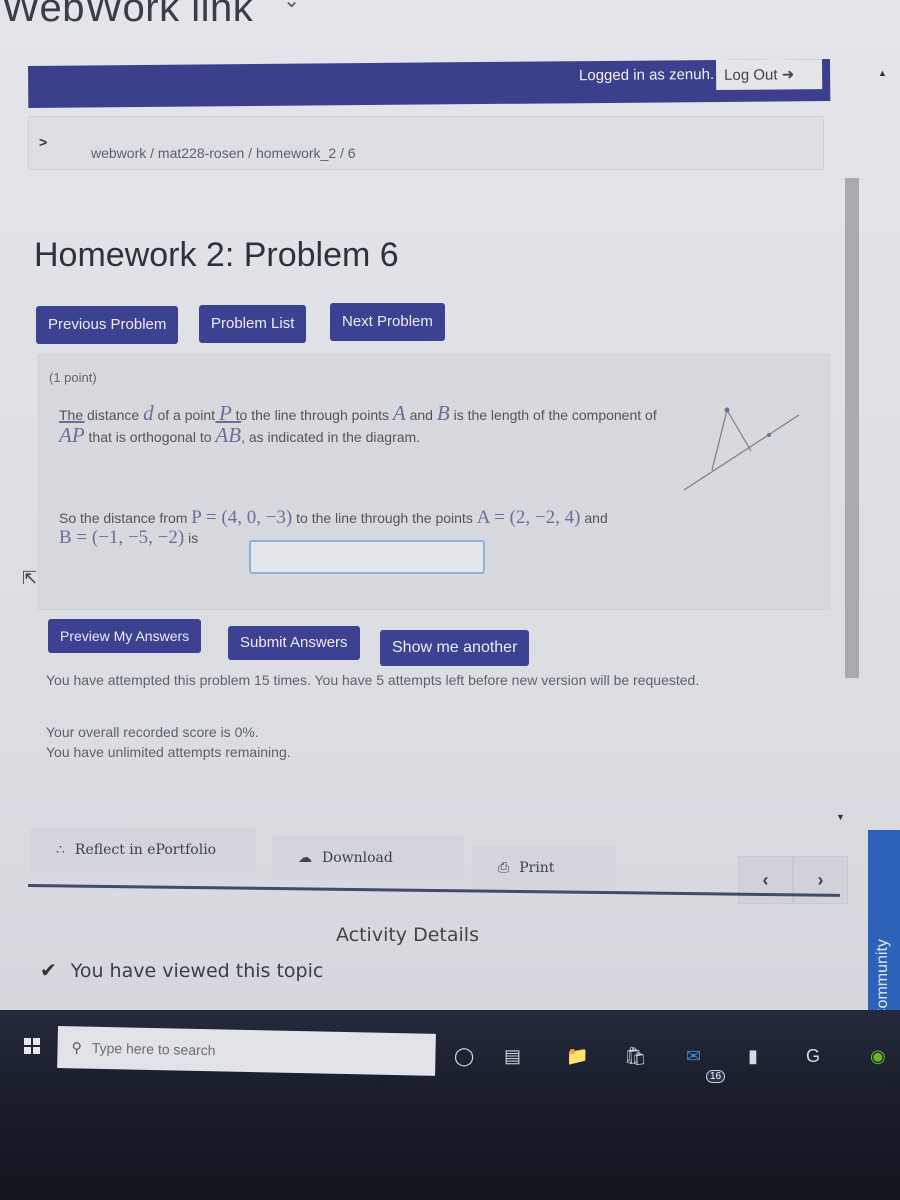  I want to click on nvidia-icon: ◉, so click(878, 1056).